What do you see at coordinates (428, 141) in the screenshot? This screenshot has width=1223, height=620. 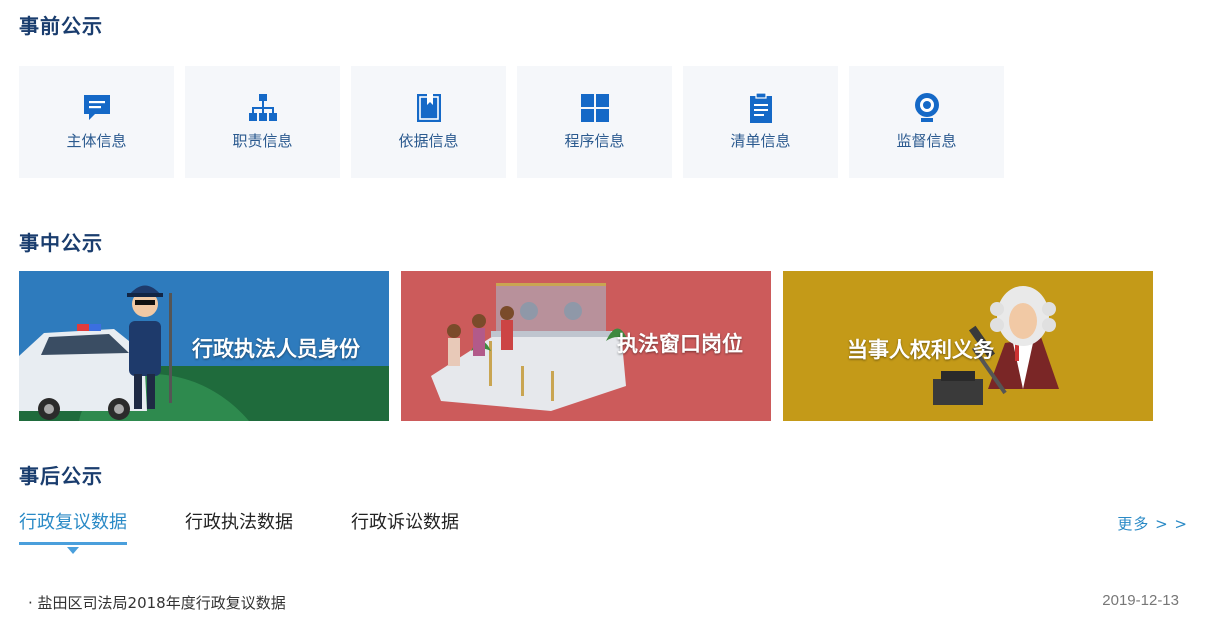 I see `card-label: 依据信息` at bounding box center [428, 141].